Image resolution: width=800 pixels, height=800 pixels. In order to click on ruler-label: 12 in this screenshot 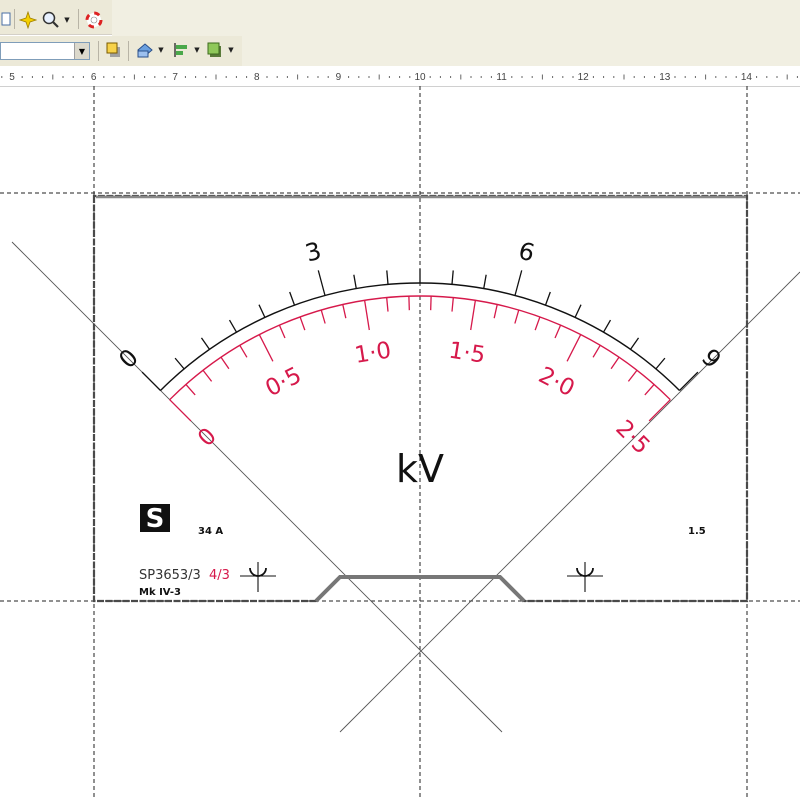, I will do `click(584, 77)`.